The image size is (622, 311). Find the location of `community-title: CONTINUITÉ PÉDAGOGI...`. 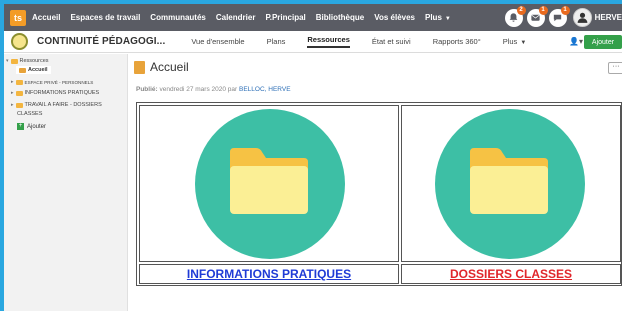

community-title: CONTINUITÉ PÉDAGOGI... is located at coordinates (101, 41).